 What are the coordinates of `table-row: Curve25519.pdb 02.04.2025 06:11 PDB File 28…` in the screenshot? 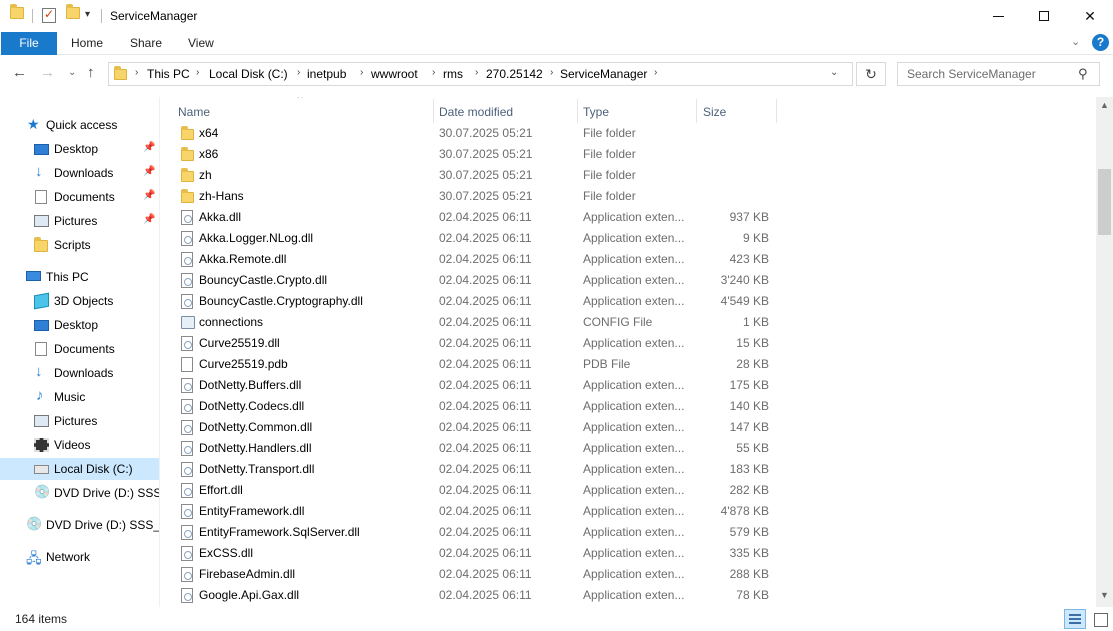 It's located at (478, 363).